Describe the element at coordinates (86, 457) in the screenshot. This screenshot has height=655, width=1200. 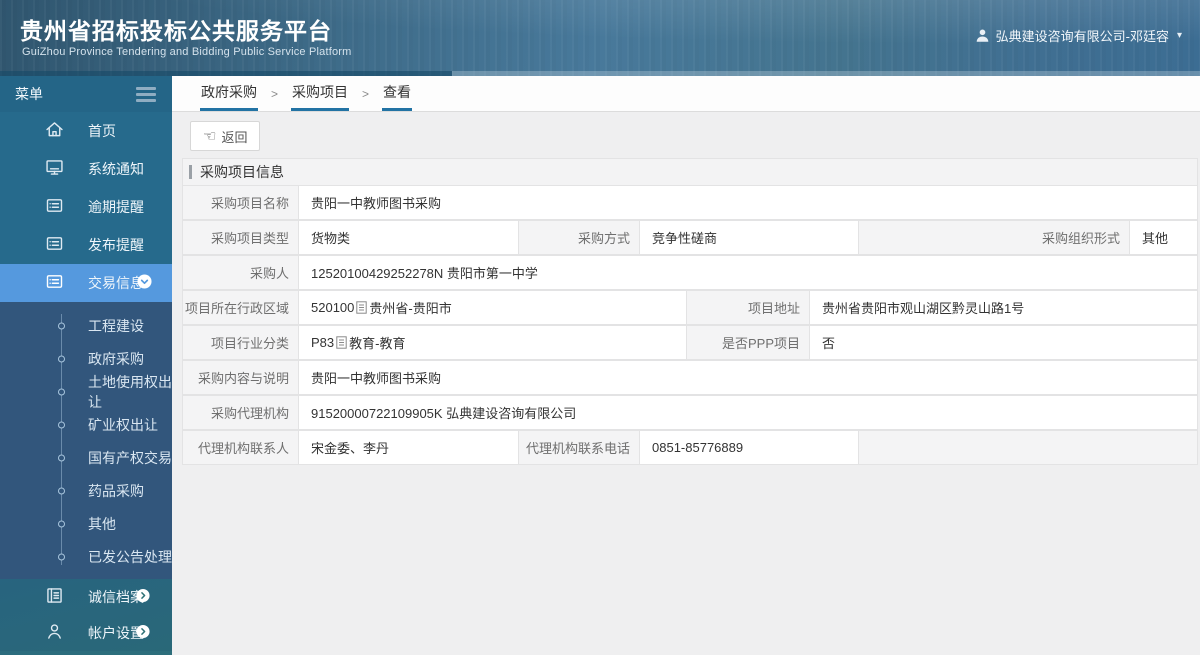
I see `submenu-item-state-property: 国有产权交易` at that location.